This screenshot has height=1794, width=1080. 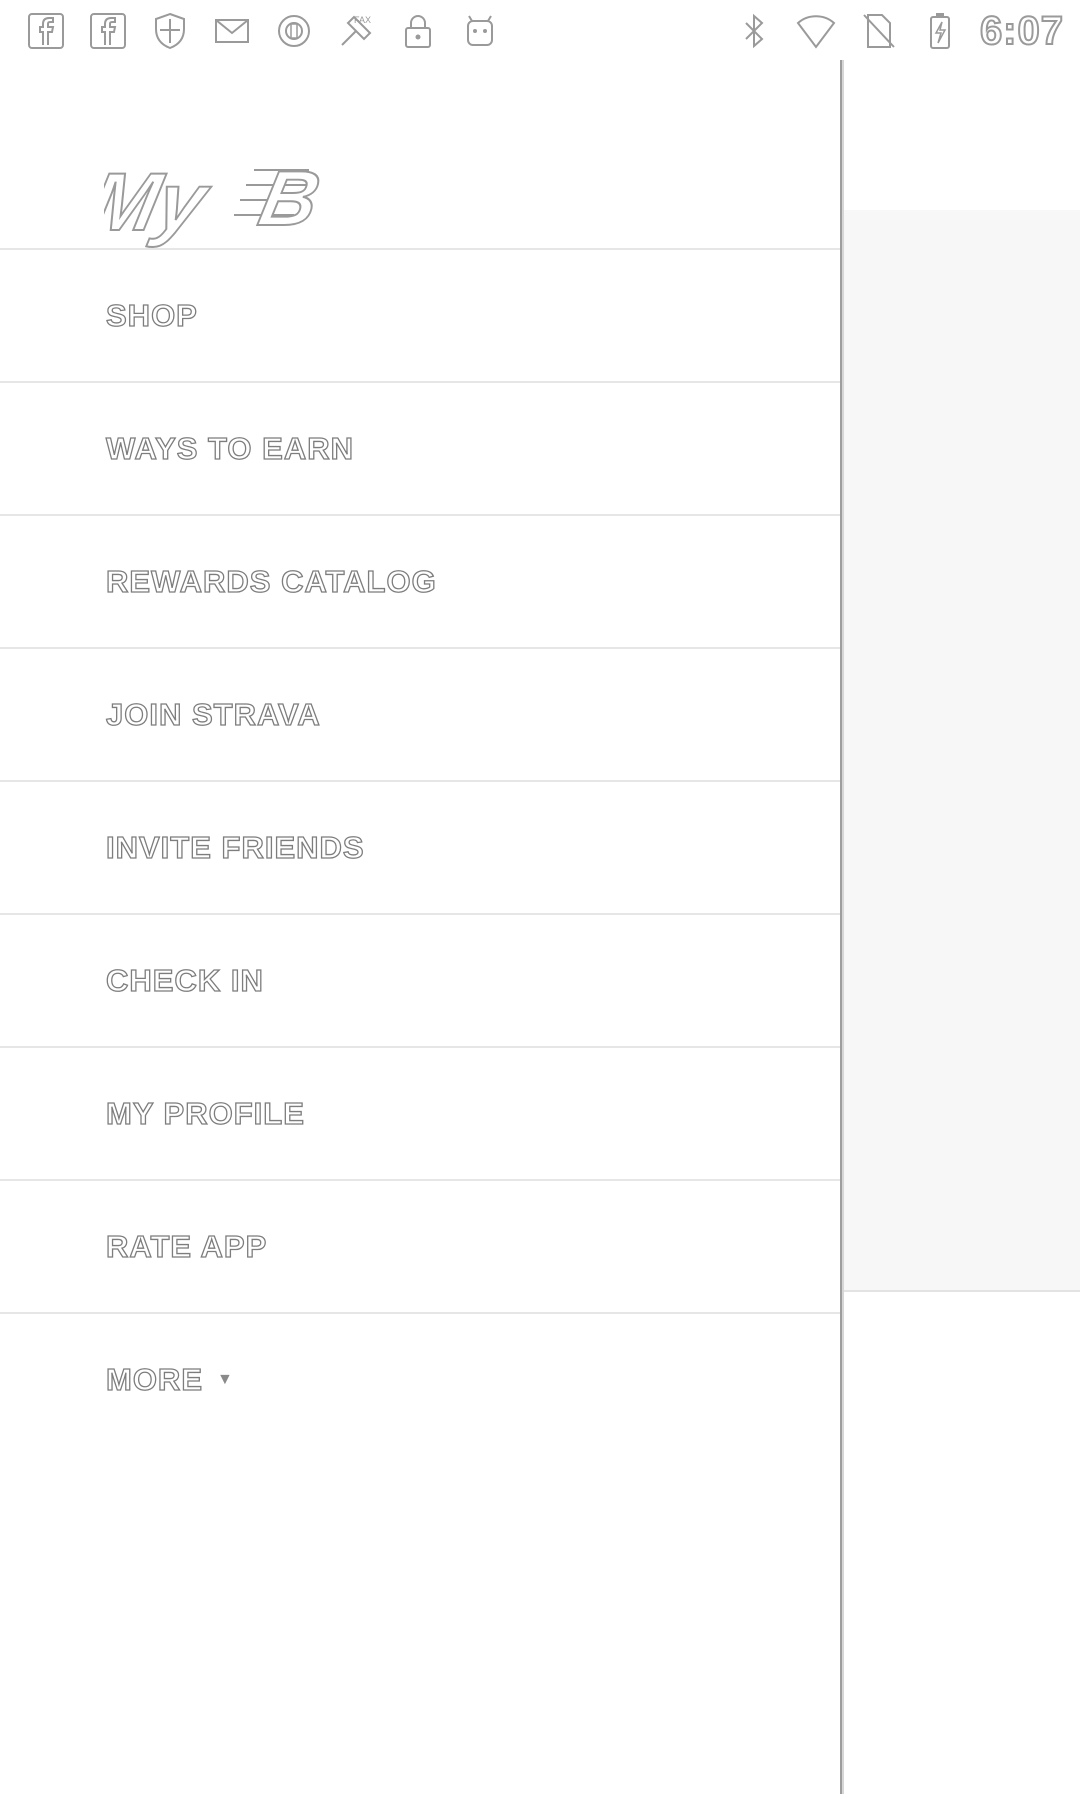 What do you see at coordinates (420, 449) in the screenshot?
I see `menu-item-ways-to-earn: WAYS TO EARN` at bounding box center [420, 449].